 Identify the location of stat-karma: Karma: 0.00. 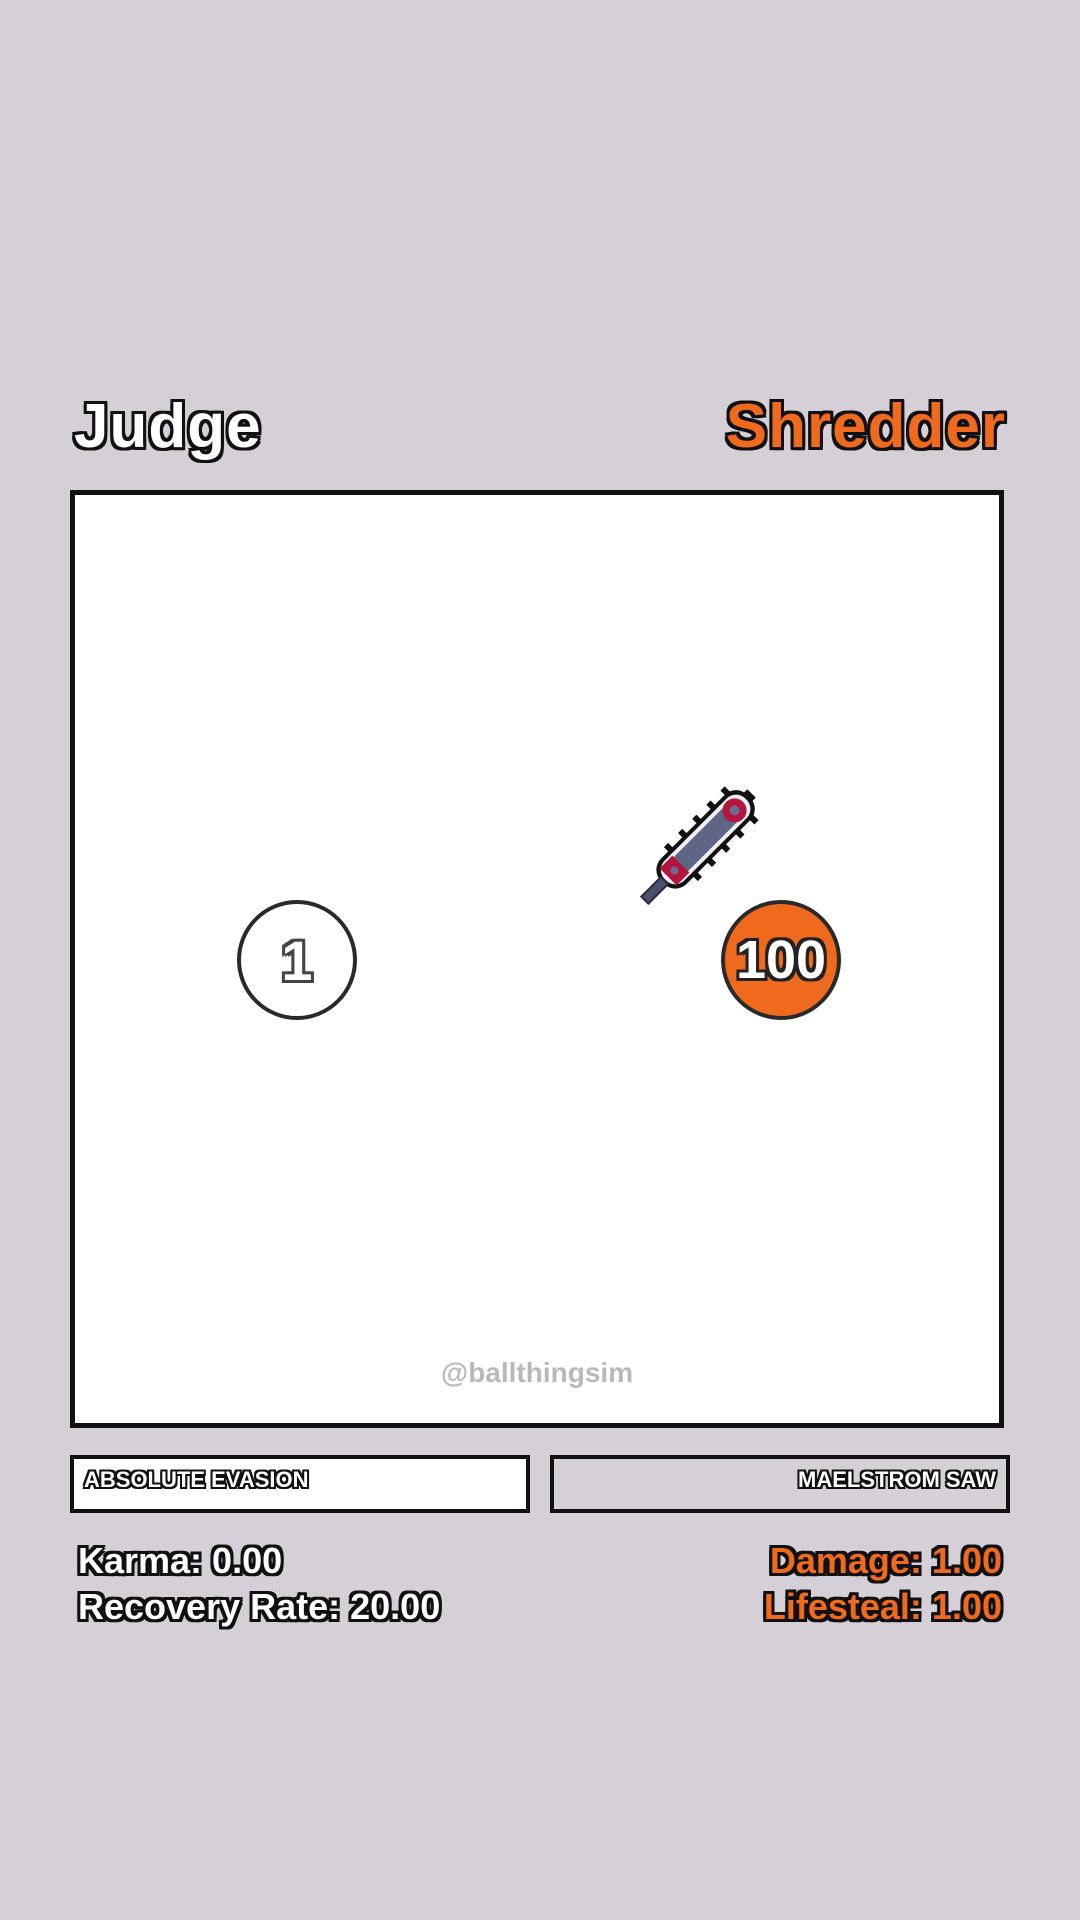
(180, 1560).